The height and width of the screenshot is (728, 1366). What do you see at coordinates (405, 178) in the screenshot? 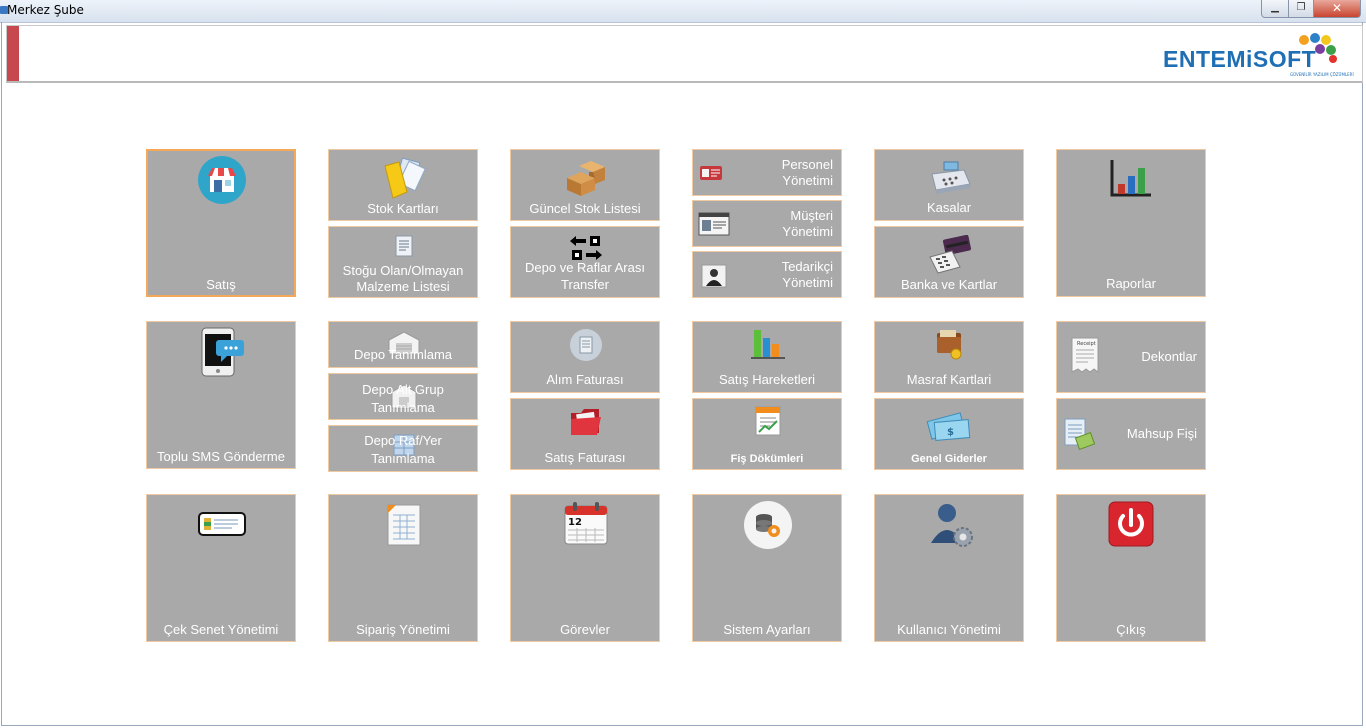
I see `folder-documents-icon` at bounding box center [405, 178].